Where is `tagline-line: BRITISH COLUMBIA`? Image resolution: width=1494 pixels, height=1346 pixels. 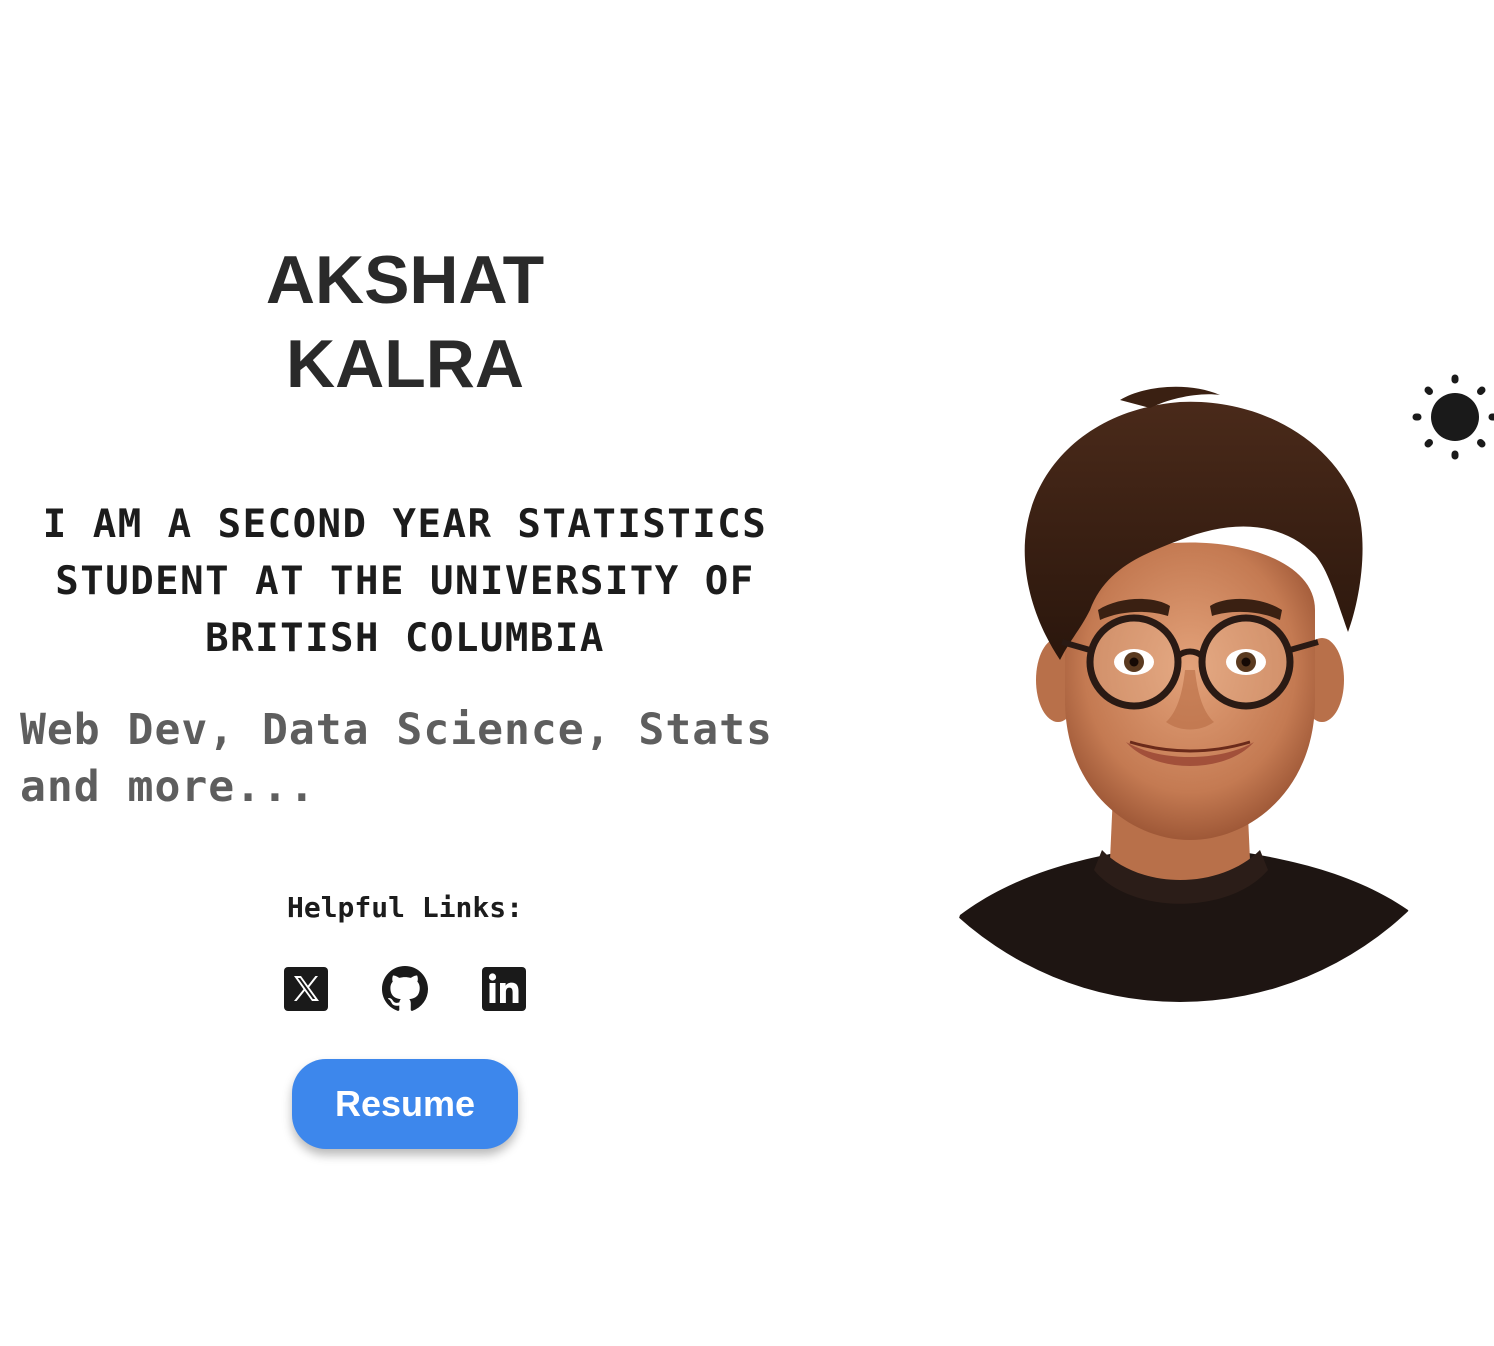
tagline-line: BRITISH COLUMBIA is located at coordinates (405, 638).